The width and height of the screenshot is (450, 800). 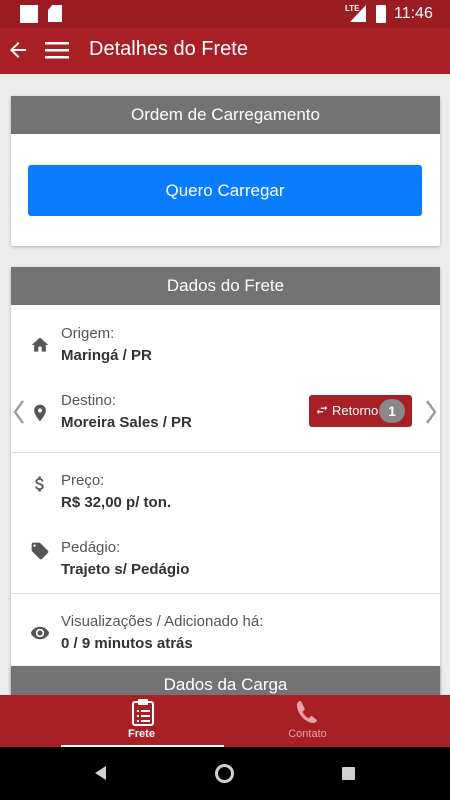 What do you see at coordinates (57, 50) in the screenshot?
I see `menu-icon` at bounding box center [57, 50].